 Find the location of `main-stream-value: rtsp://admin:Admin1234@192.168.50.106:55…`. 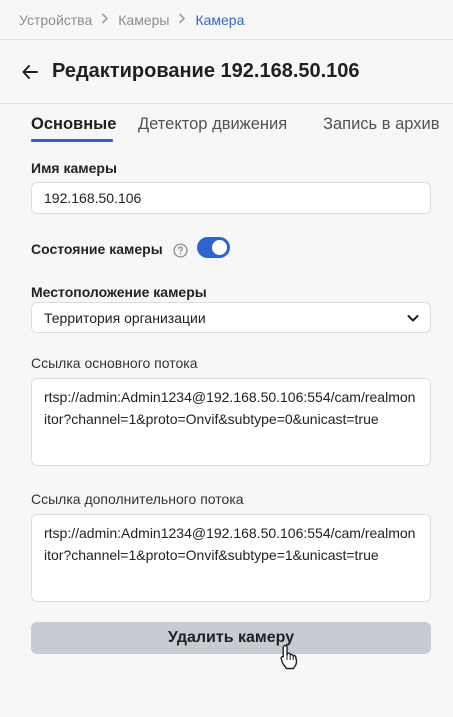

main-stream-value: rtsp://admin:Admin1234@192.168.50.106:55… is located at coordinates (230, 408).